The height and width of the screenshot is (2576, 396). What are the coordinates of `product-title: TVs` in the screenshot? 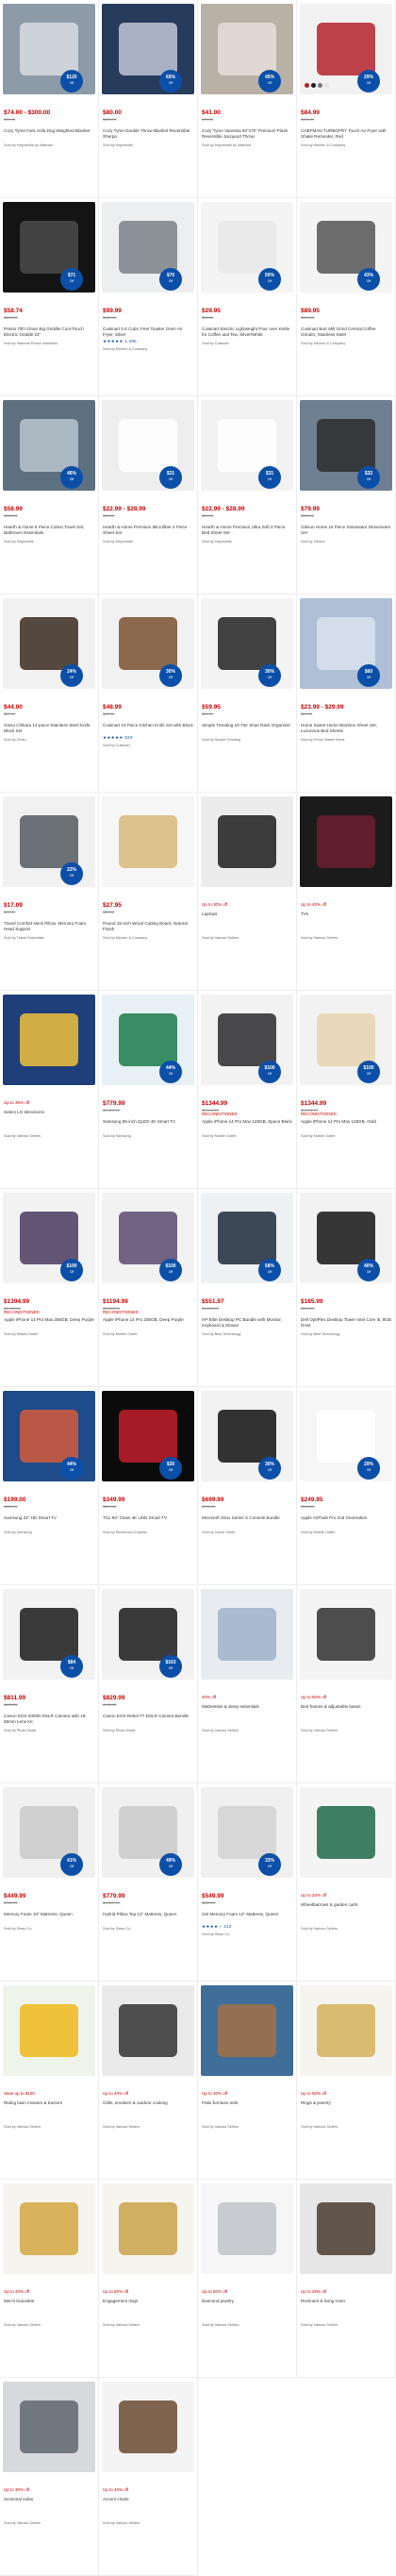 It's located at (346, 914).